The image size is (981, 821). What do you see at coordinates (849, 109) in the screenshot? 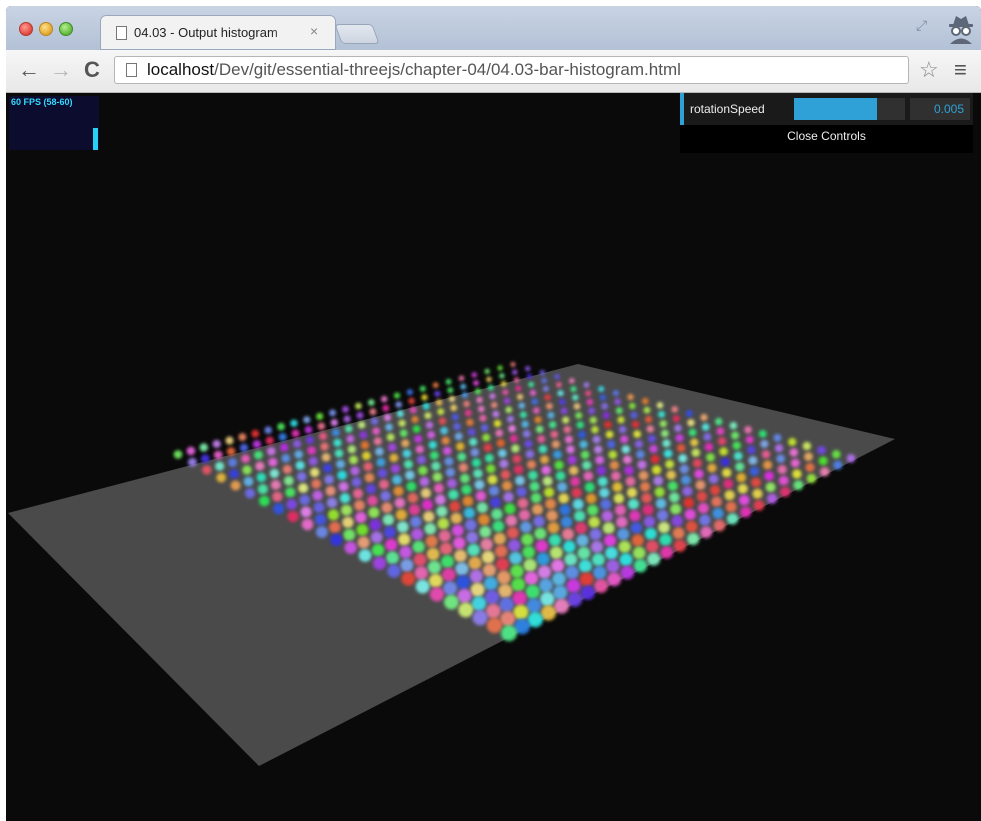
I see `rotation-speed-slider` at bounding box center [849, 109].